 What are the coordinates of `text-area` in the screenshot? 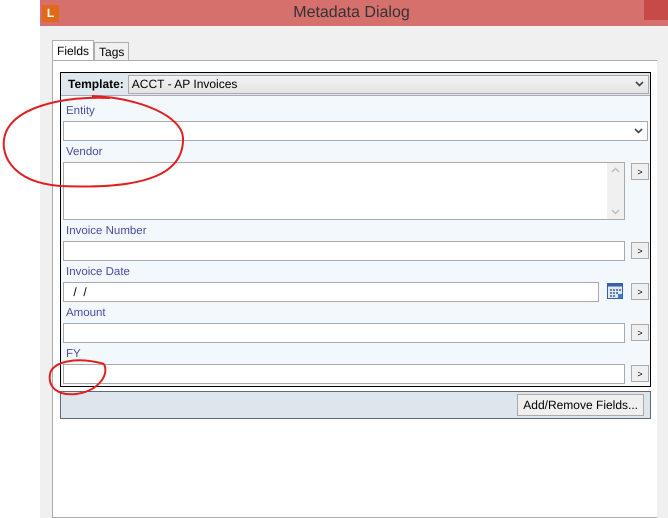 It's located at (344, 191).